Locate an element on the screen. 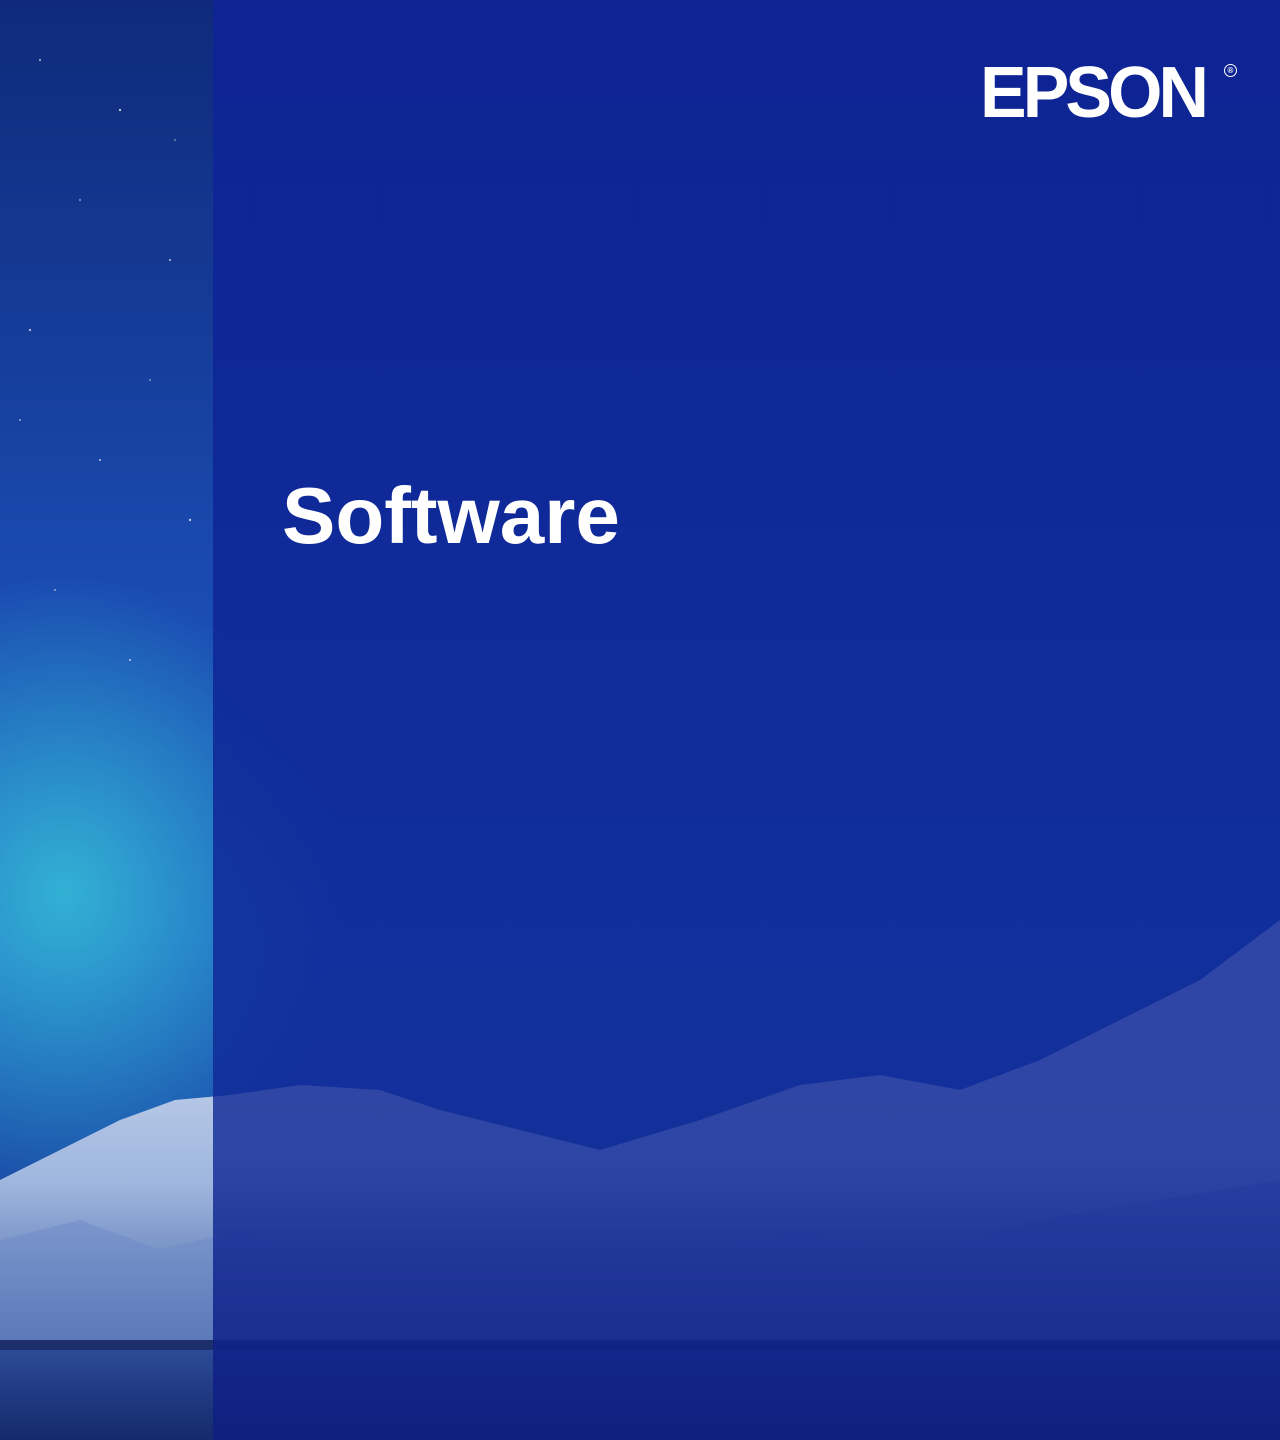 The height and width of the screenshot is (1440, 1280). page-title: Software is located at coordinates (451, 515).